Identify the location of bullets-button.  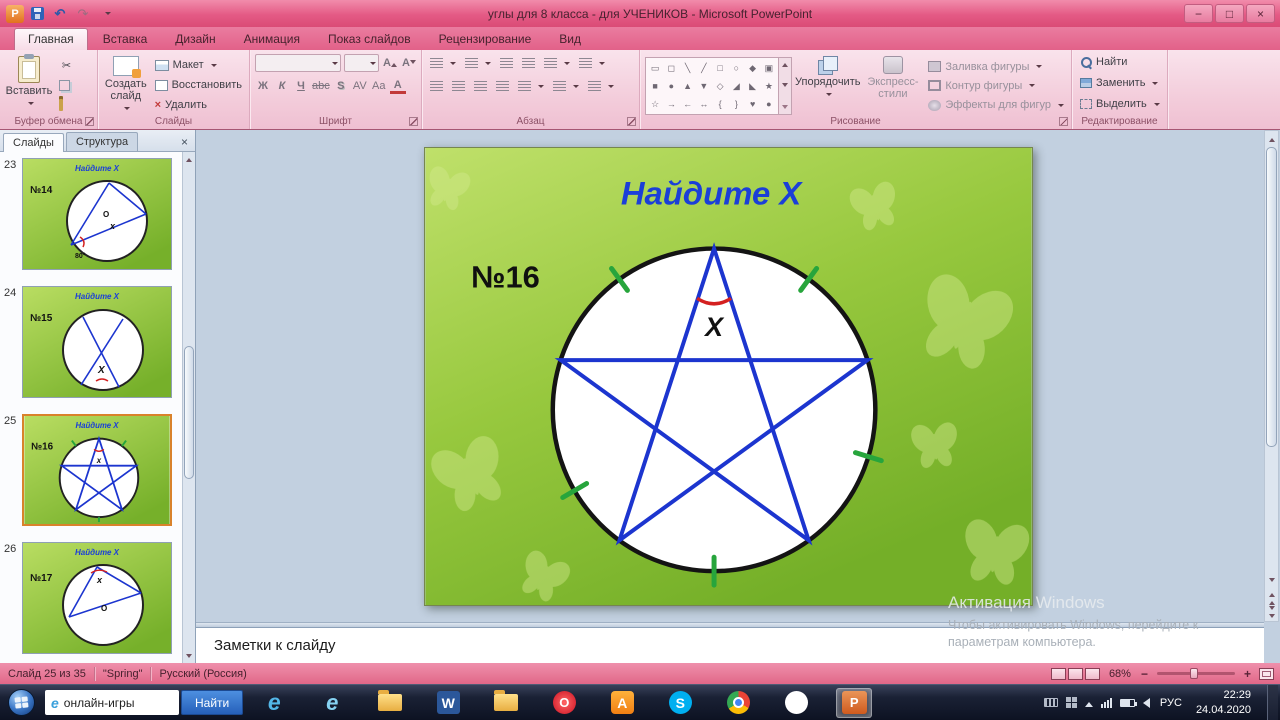
(443, 63).